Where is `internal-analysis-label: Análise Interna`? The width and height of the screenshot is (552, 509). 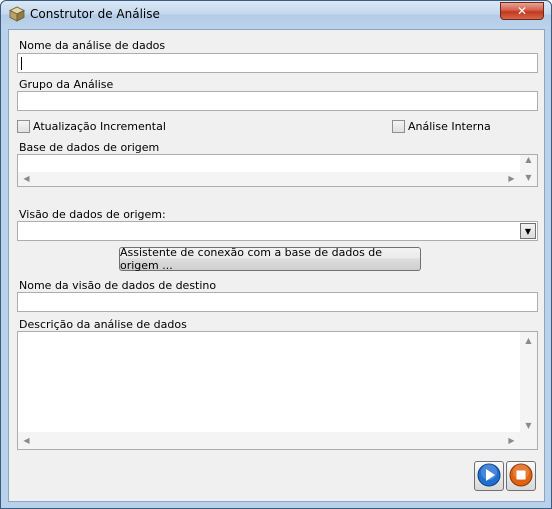
internal-analysis-label: Análise Interna is located at coordinates (449, 126).